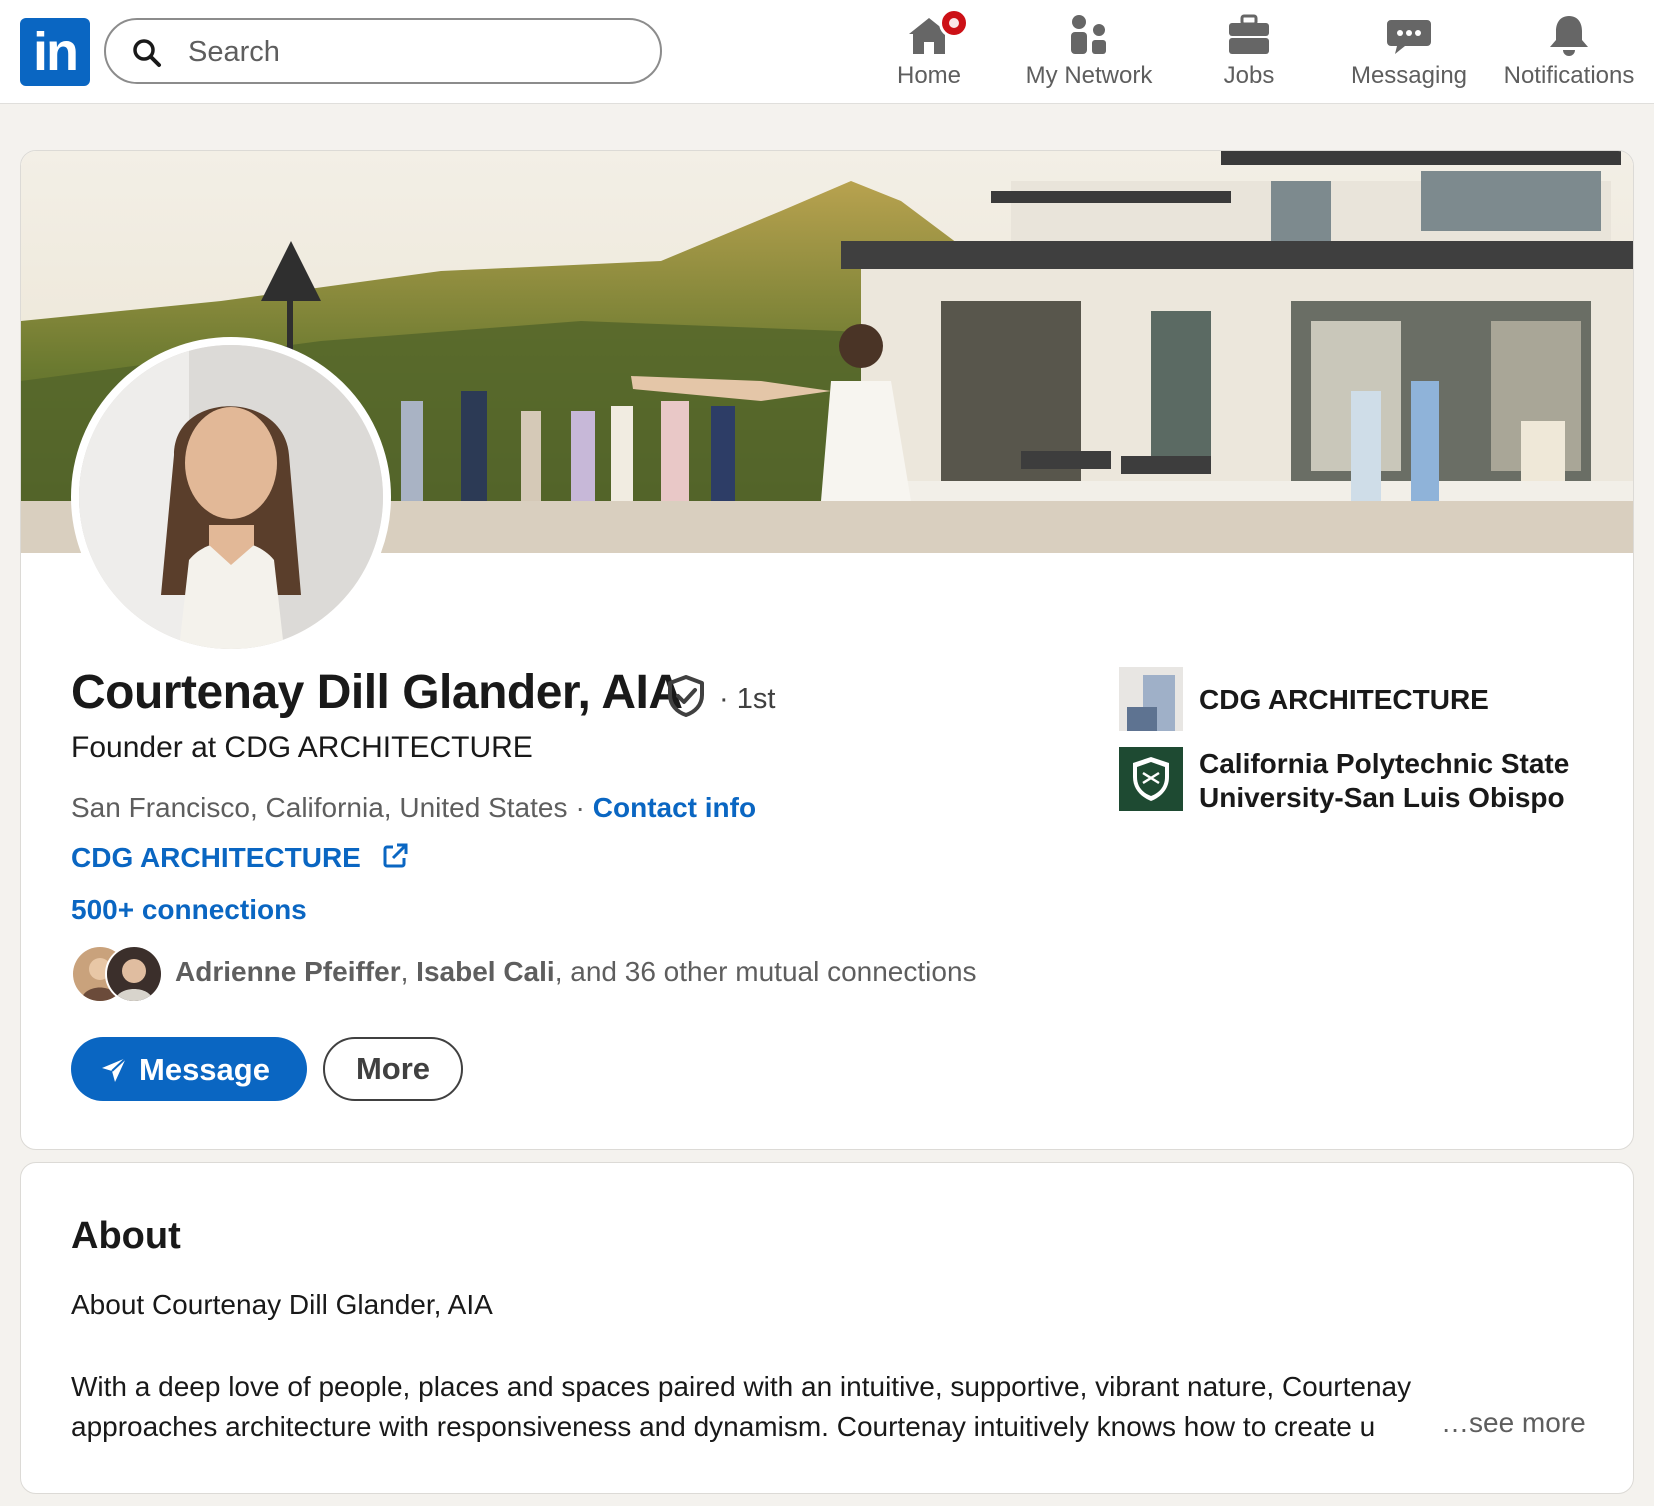 The image size is (1654, 1506). What do you see at coordinates (674, 807) in the screenshot?
I see `contact-info-link: Contact info` at bounding box center [674, 807].